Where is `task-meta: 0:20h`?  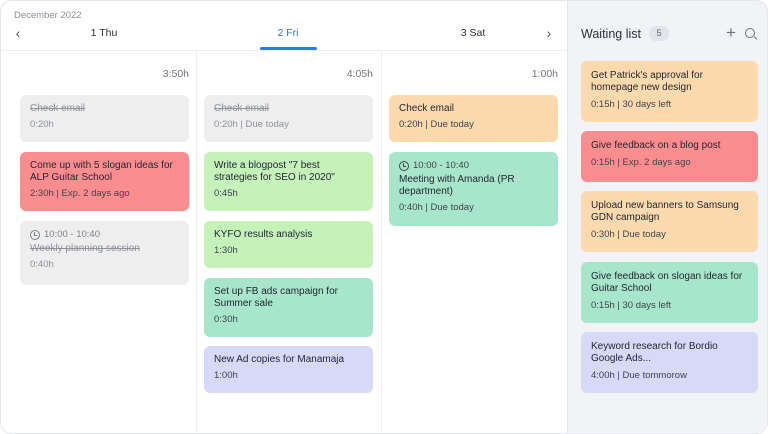 task-meta: 0:20h is located at coordinates (42, 124).